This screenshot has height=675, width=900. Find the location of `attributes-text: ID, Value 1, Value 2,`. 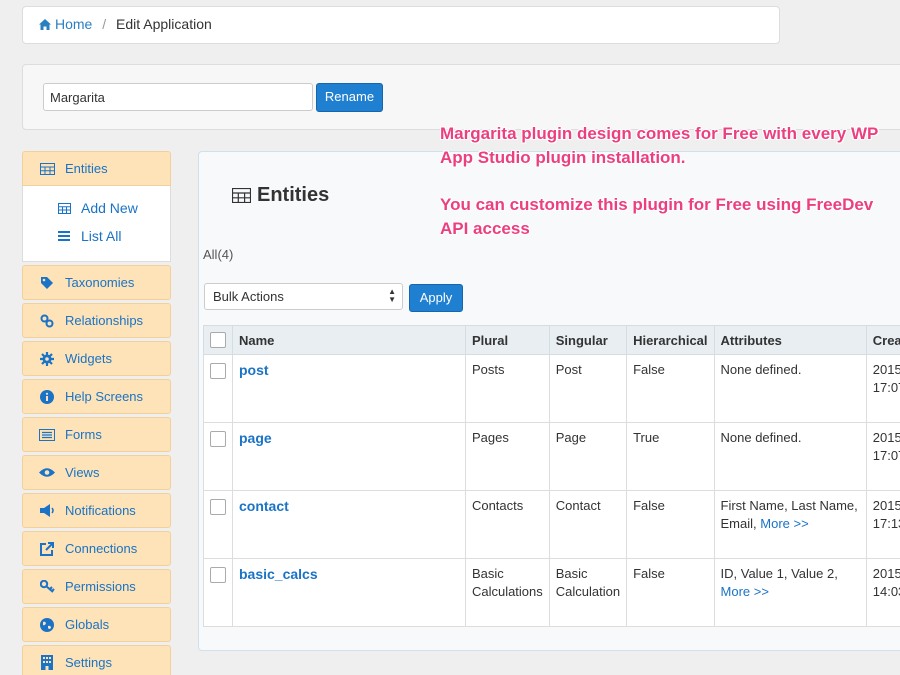

attributes-text: ID, Value 1, Value 2, is located at coordinates (779, 573).